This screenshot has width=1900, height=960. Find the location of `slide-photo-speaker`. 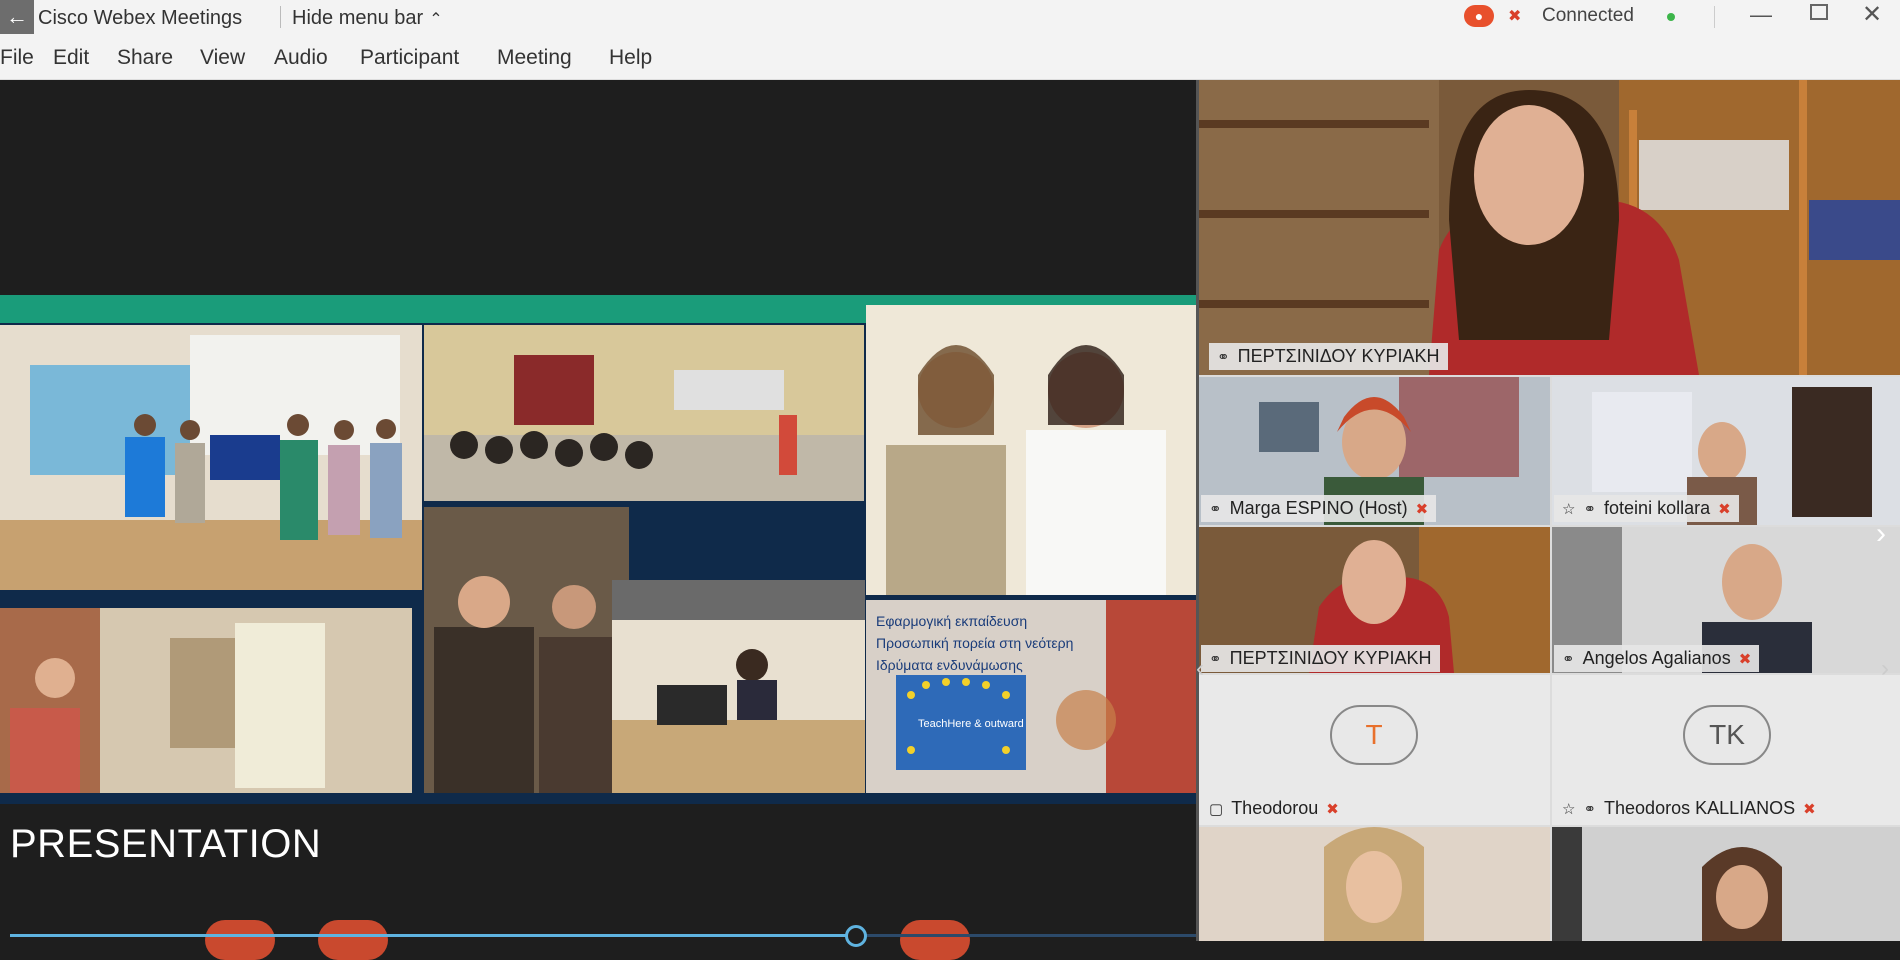

slide-photo-speaker is located at coordinates (206, 700).